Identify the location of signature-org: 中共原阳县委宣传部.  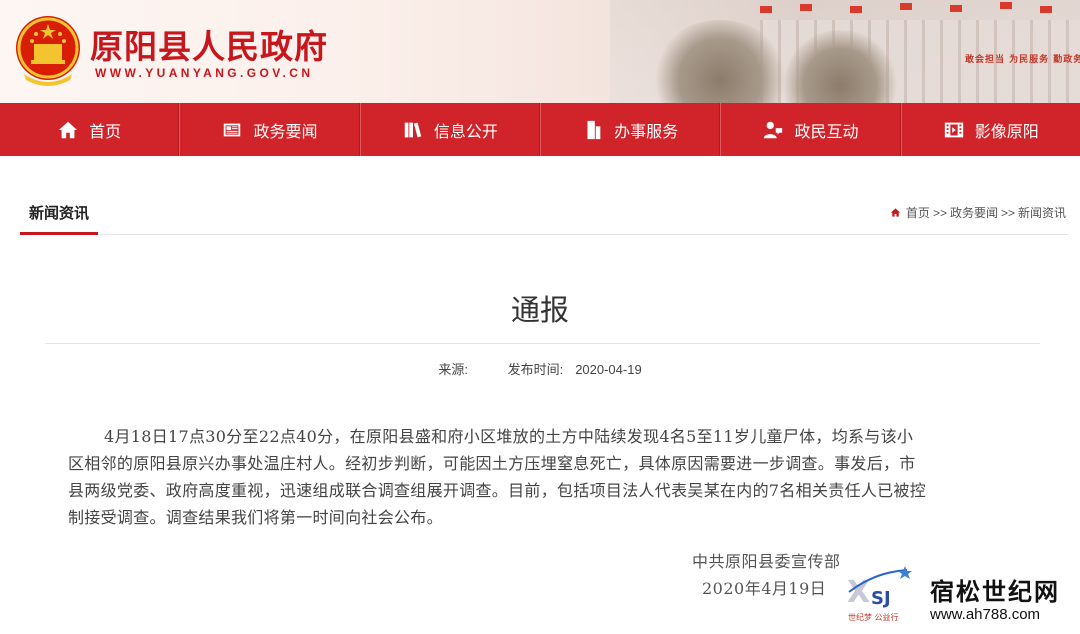
(766, 561).